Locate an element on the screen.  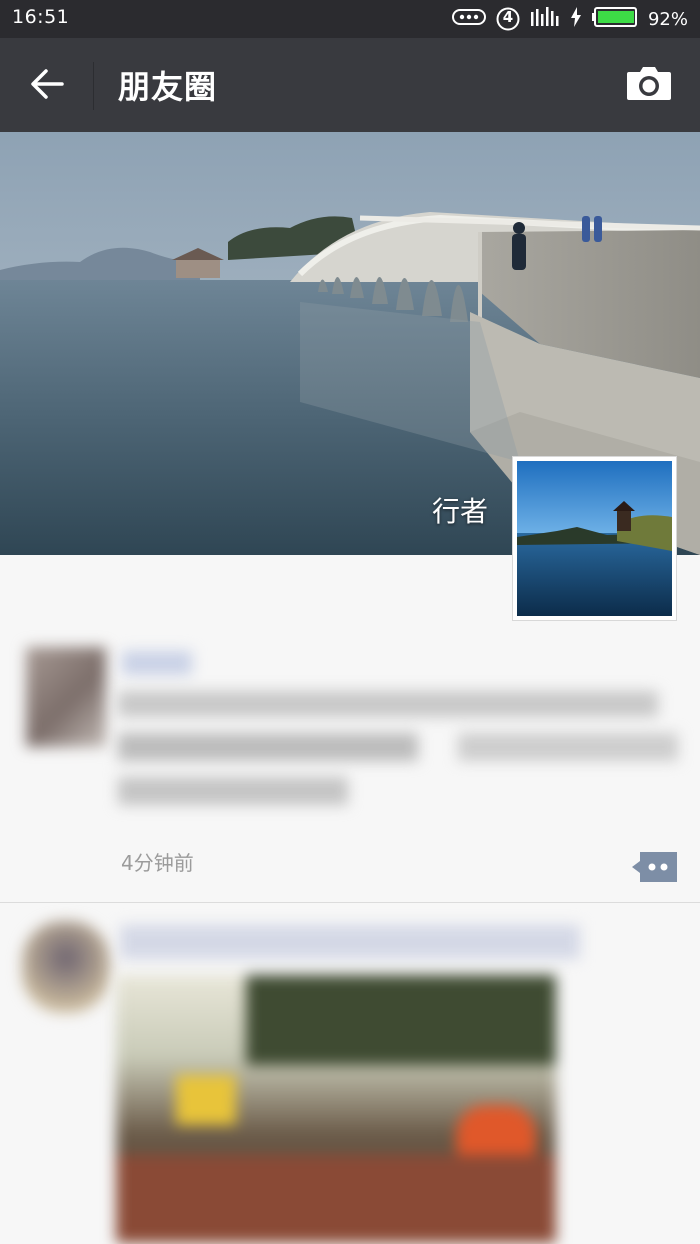
comment-dots-icon is located at coordinates (654, 867).